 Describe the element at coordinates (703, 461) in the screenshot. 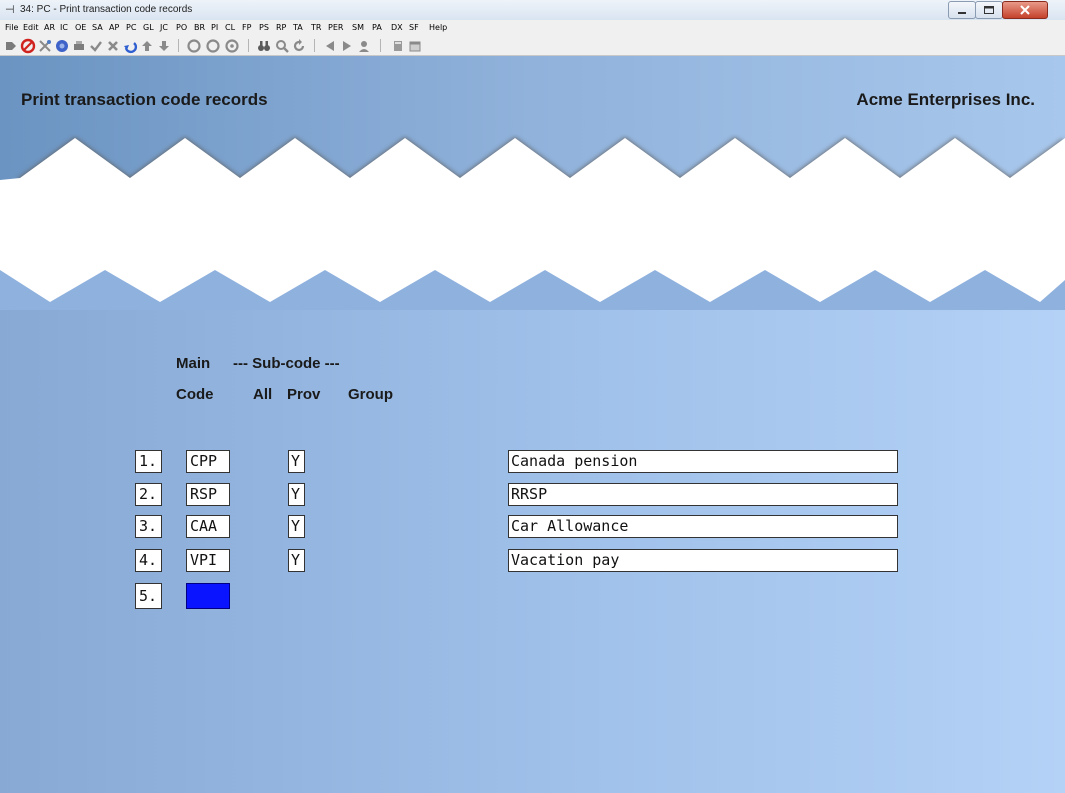

I see `description-field: Canada pension` at that location.